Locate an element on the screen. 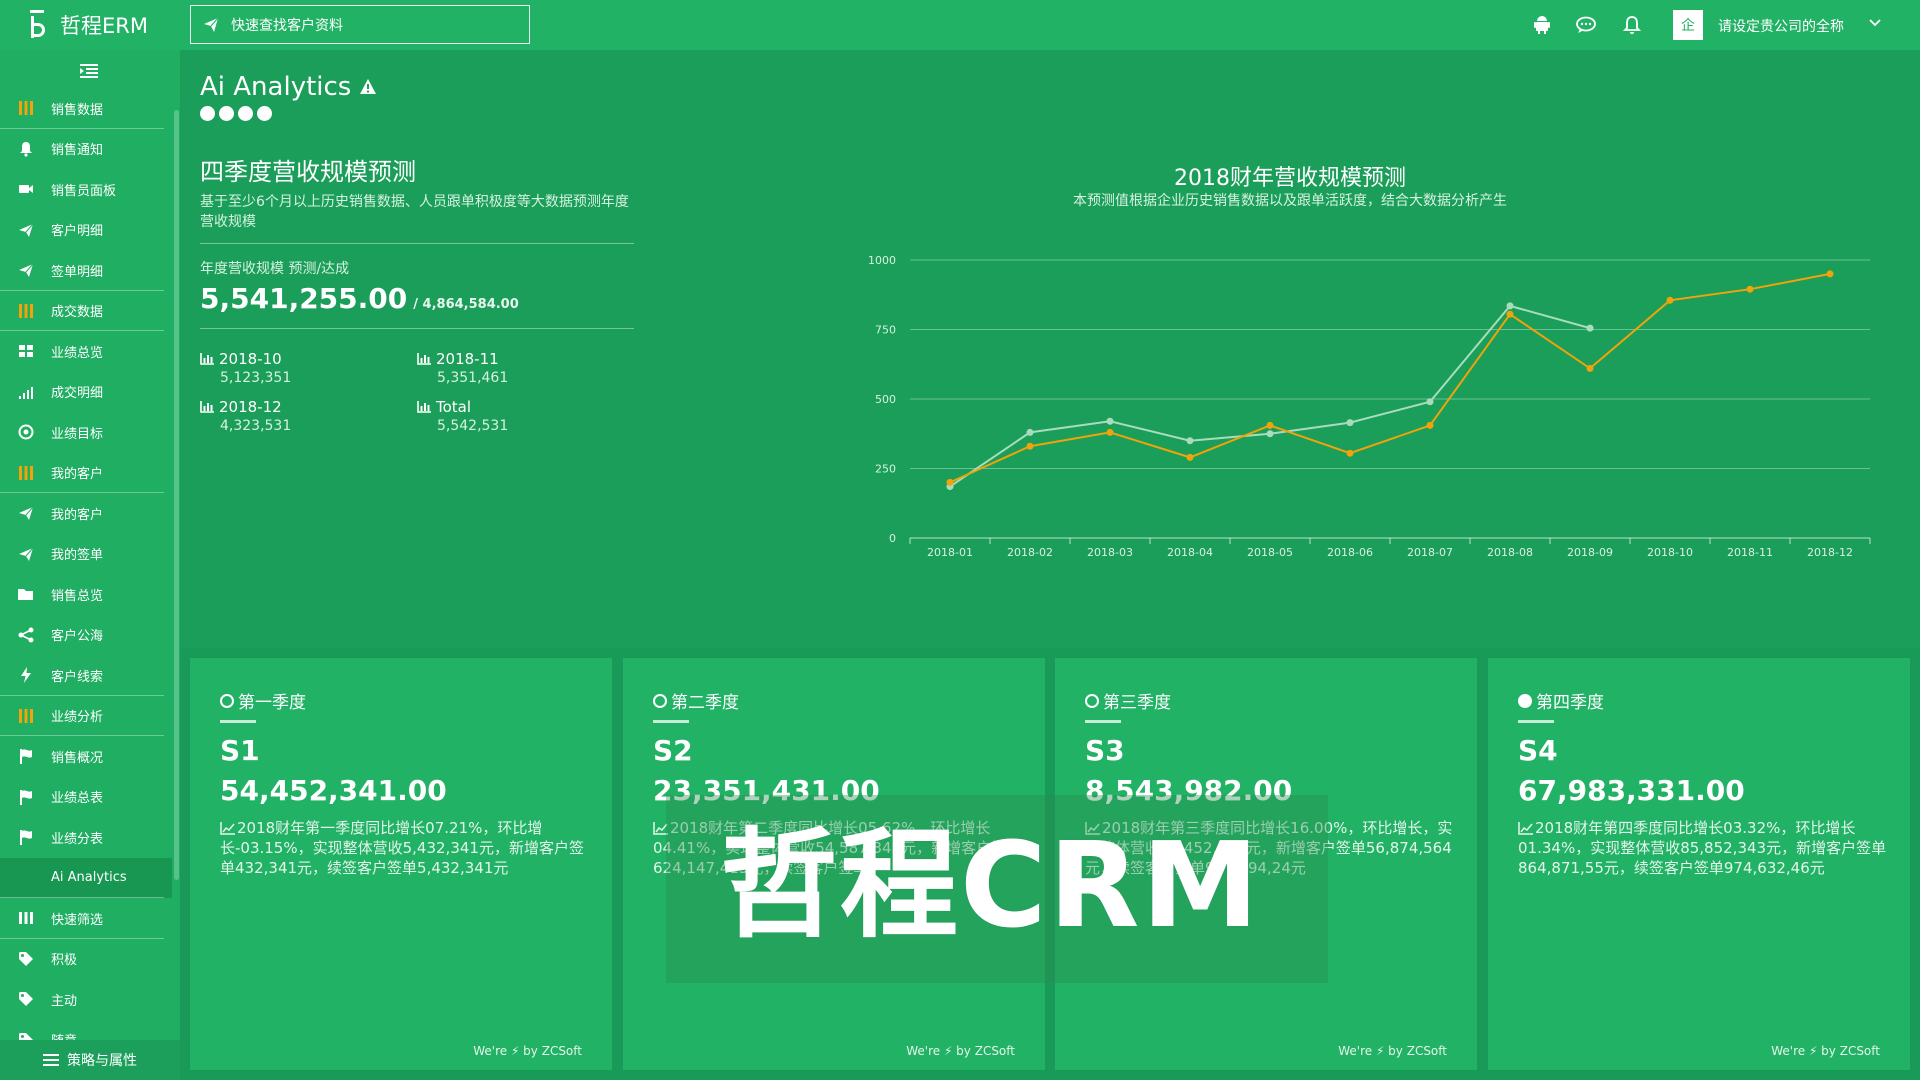  kpi-value: 5,541,255.00 / 4,864,584.00 is located at coordinates (359, 298).